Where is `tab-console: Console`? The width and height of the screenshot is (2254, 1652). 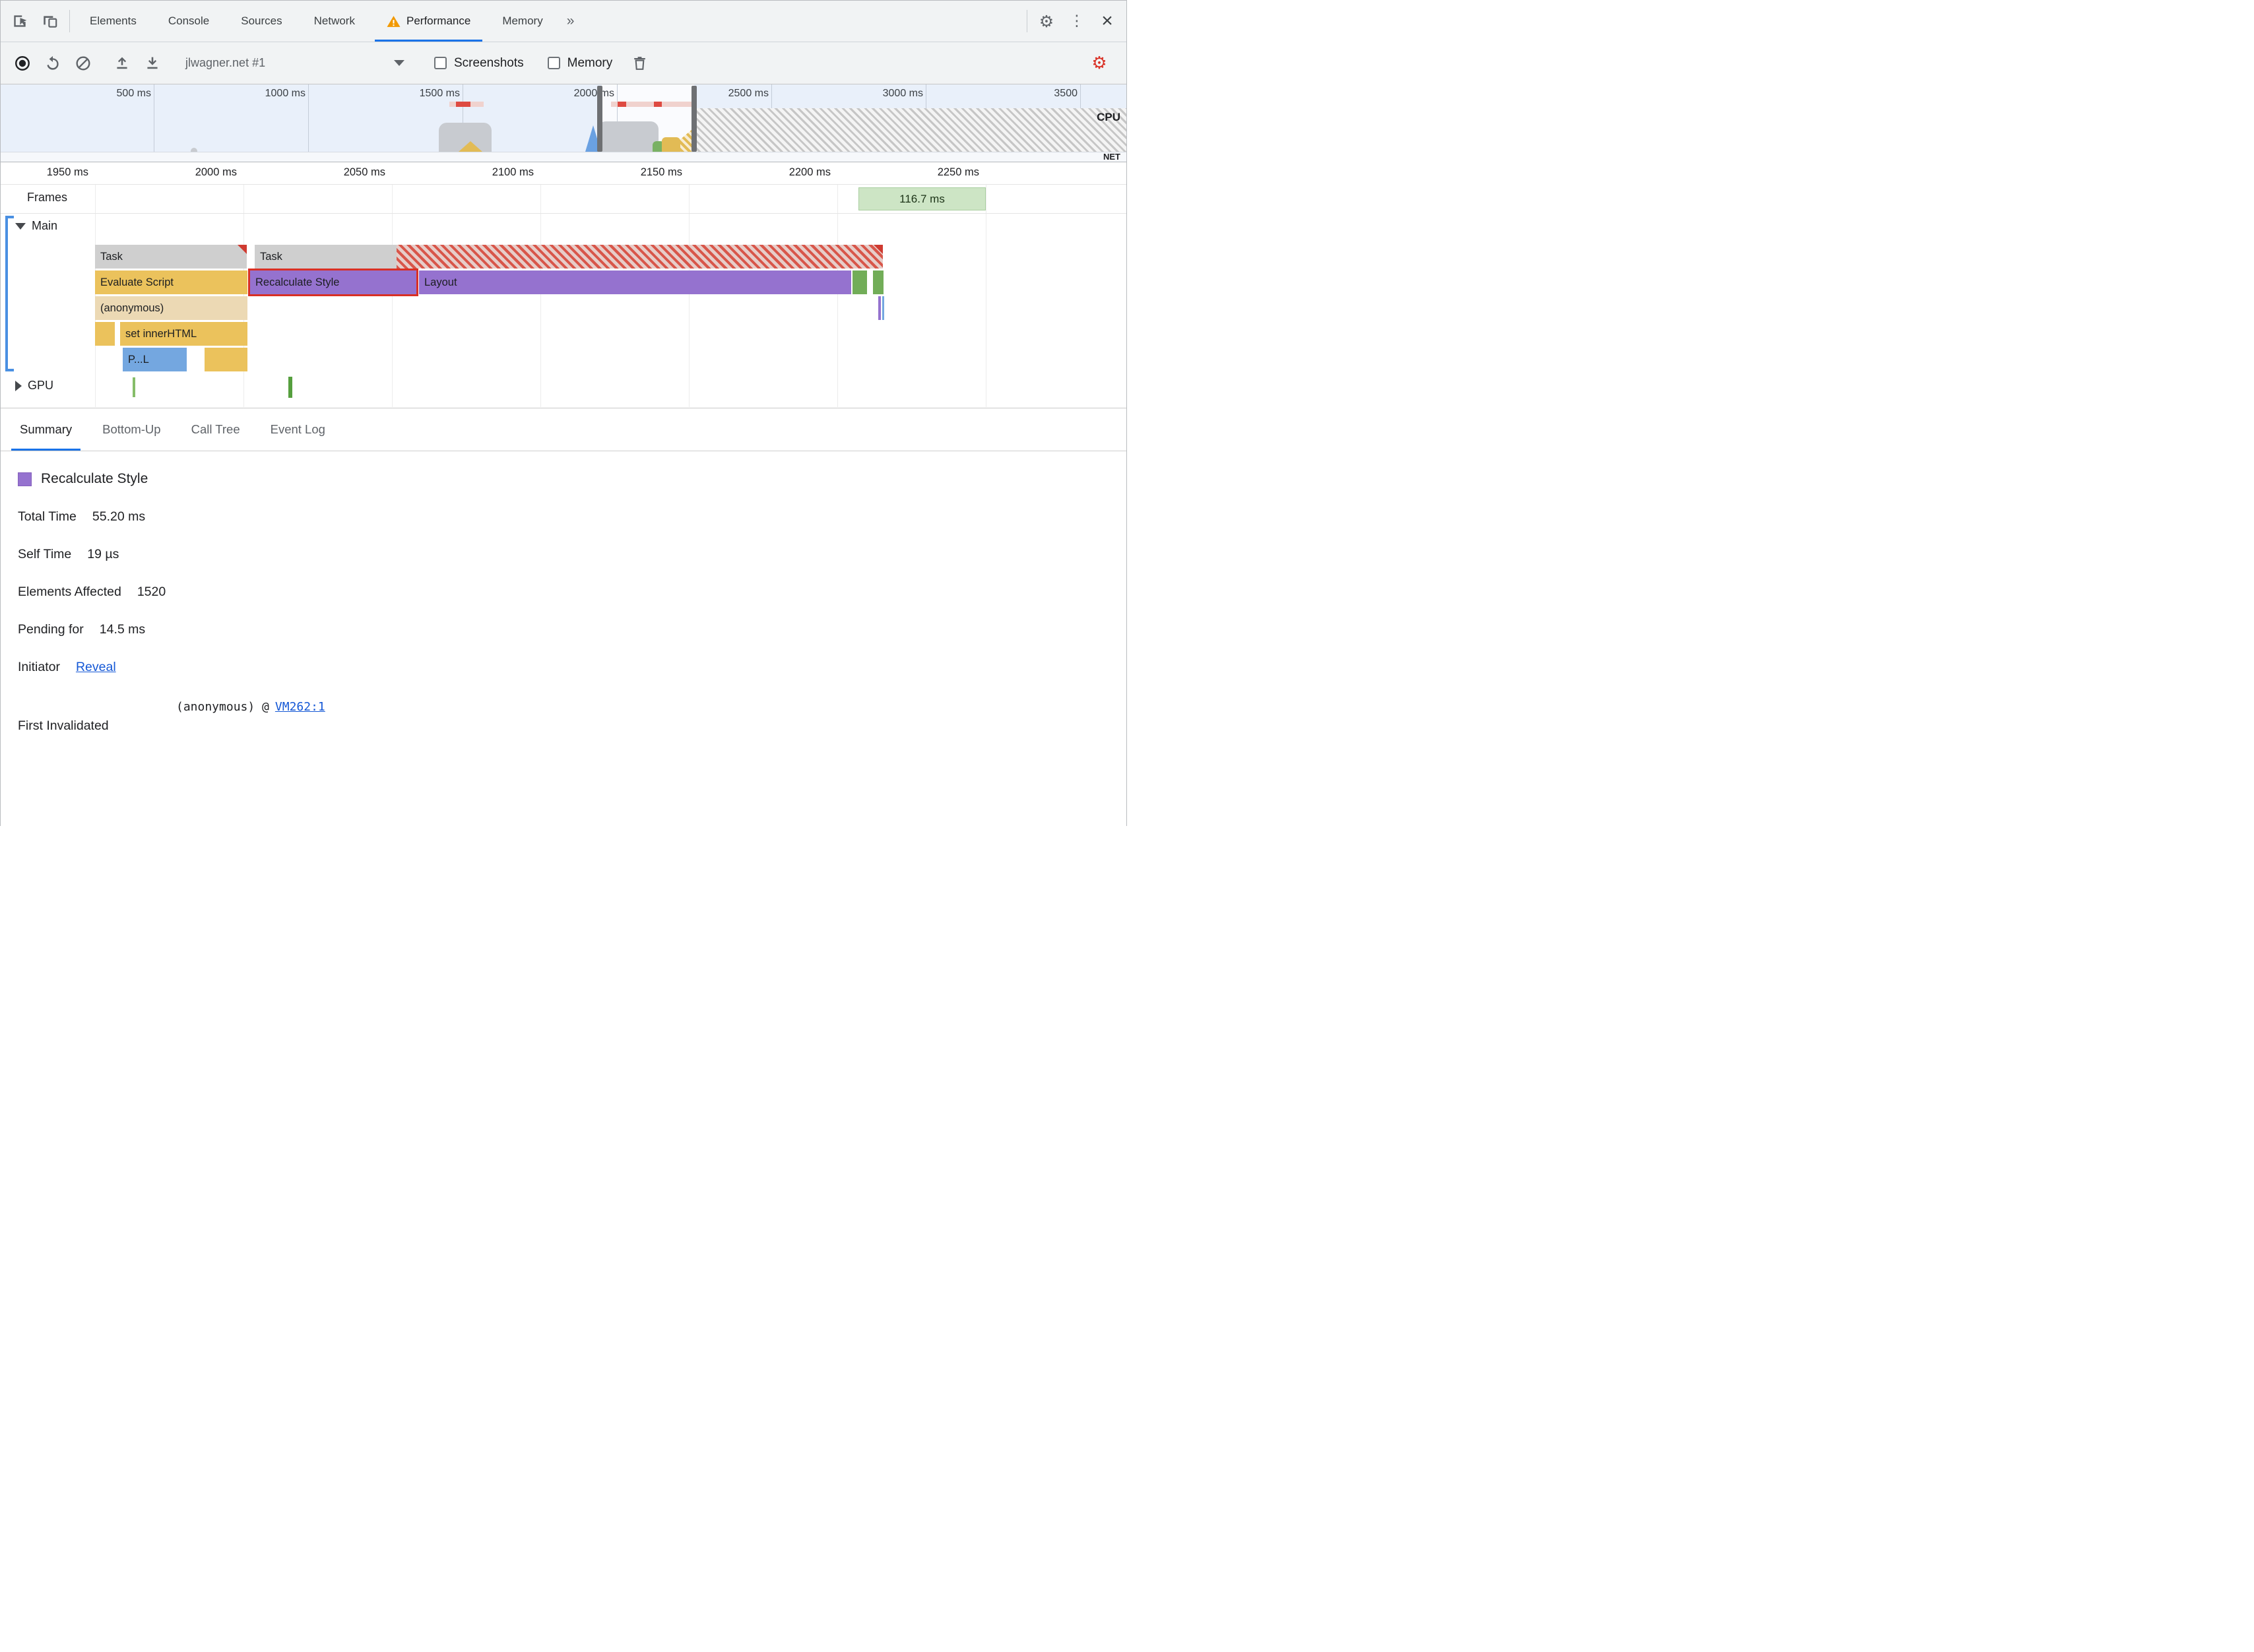 tab-console: Console is located at coordinates (188, 21).